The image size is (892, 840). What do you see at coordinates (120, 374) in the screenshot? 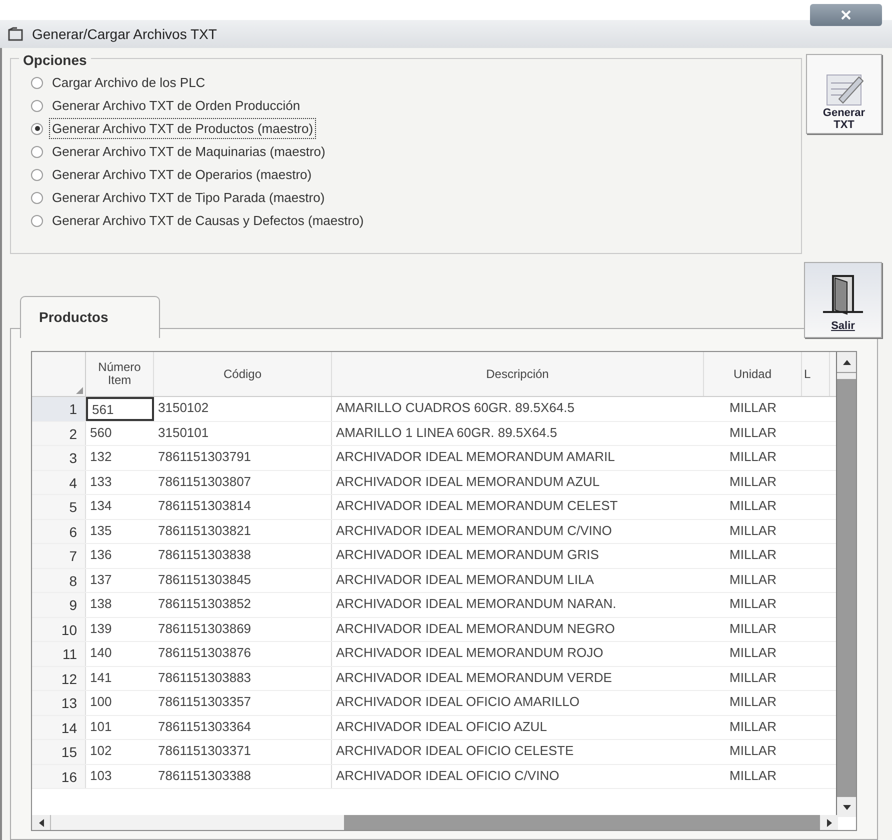
I see `column-header: Número Item` at bounding box center [120, 374].